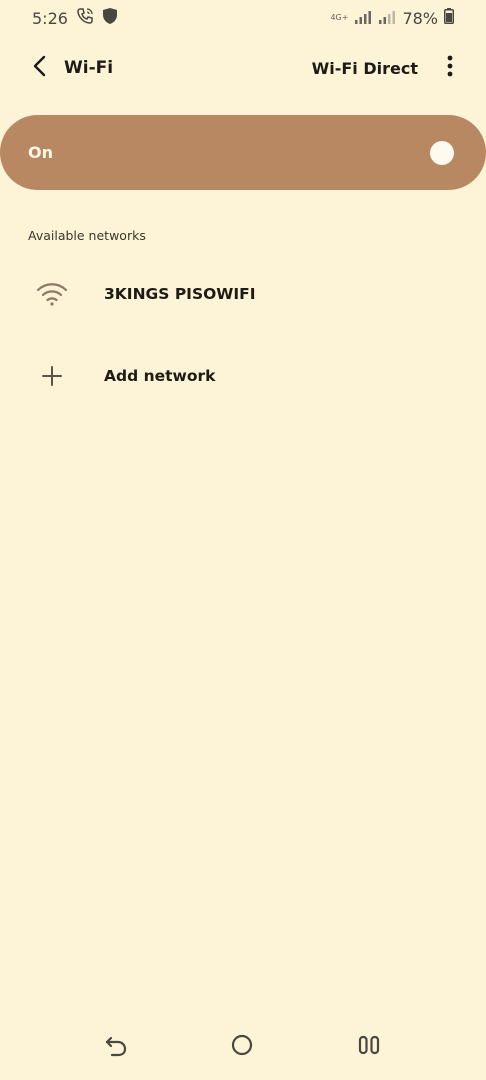 This screenshot has height=1080, width=486. Describe the element at coordinates (52, 294) in the screenshot. I see `wifi-icon` at that location.